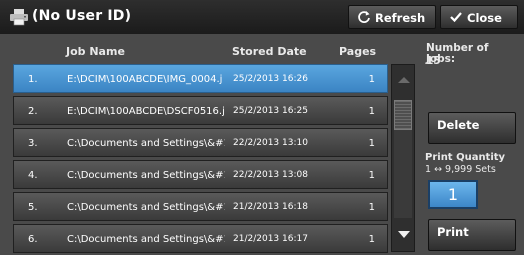  What do you see at coordinates (270, 79) in the screenshot?
I see `job-stored-date: 25/2/2013 16:26` at bounding box center [270, 79].